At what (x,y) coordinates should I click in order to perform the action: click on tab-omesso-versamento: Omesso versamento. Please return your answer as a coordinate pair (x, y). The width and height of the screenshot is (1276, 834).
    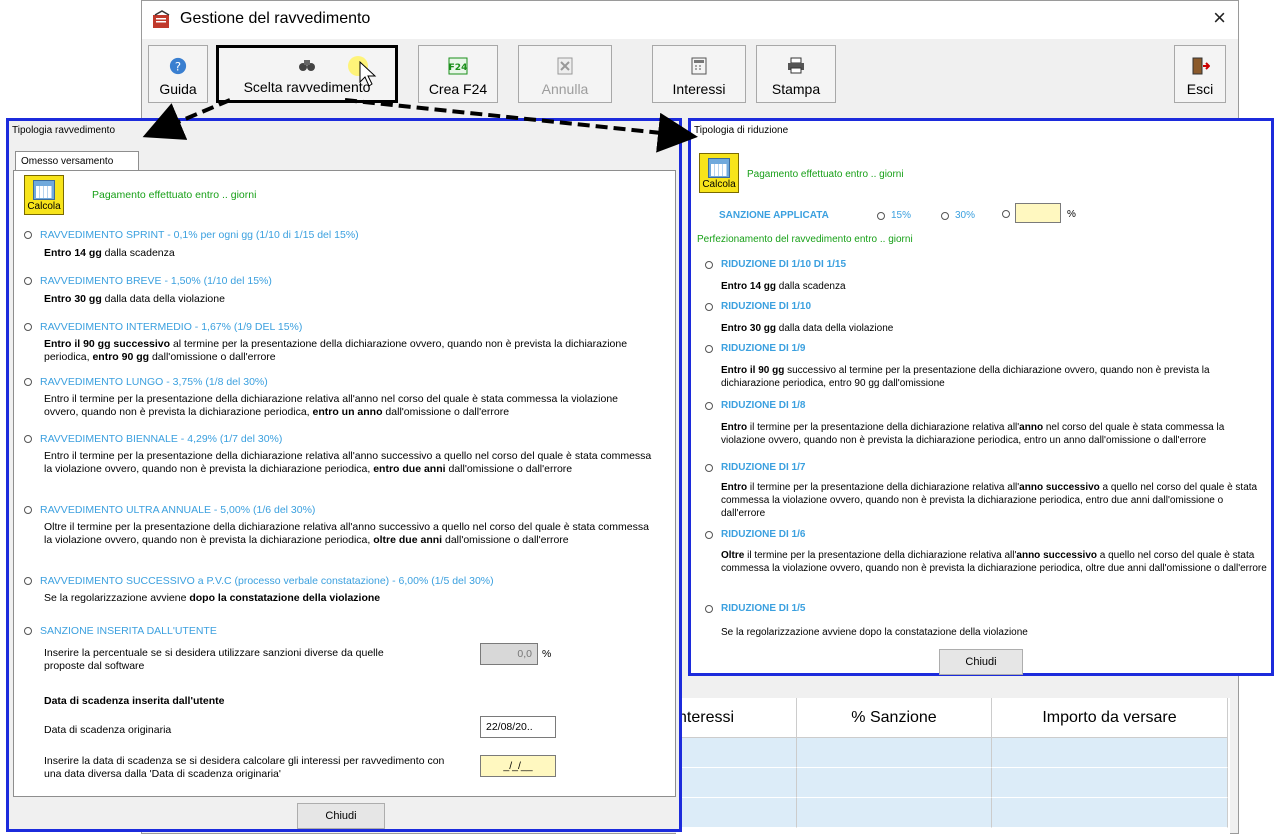
    Looking at the image, I should click on (77, 161).